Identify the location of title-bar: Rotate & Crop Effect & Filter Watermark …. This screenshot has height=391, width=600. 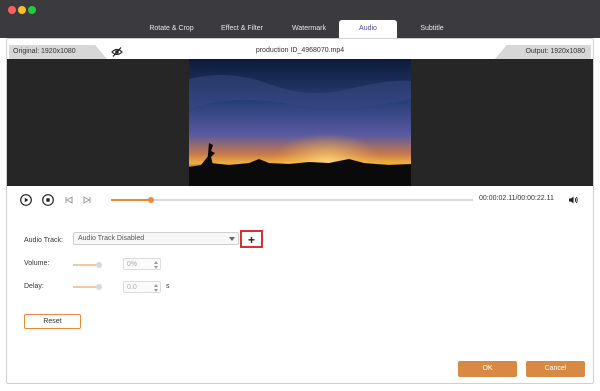
(300, 19).